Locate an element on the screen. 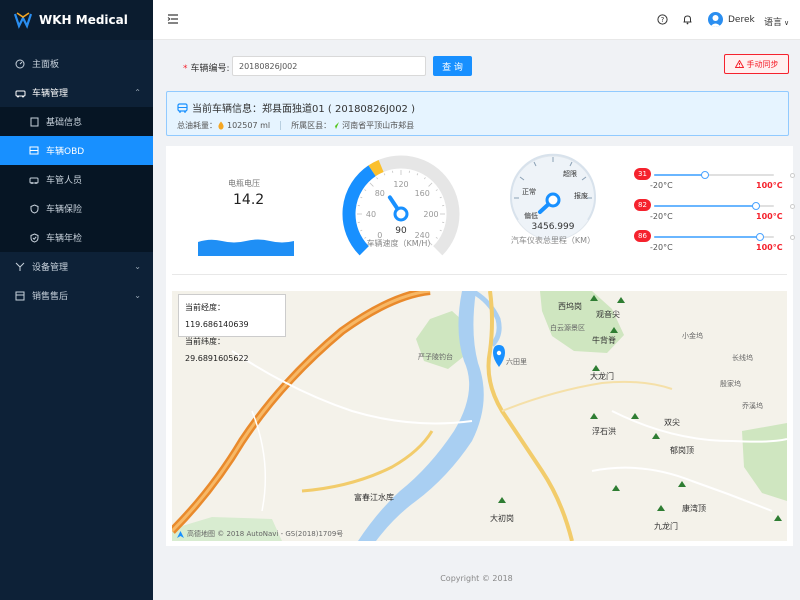  warning-icon is located at coordinates (739, 64).